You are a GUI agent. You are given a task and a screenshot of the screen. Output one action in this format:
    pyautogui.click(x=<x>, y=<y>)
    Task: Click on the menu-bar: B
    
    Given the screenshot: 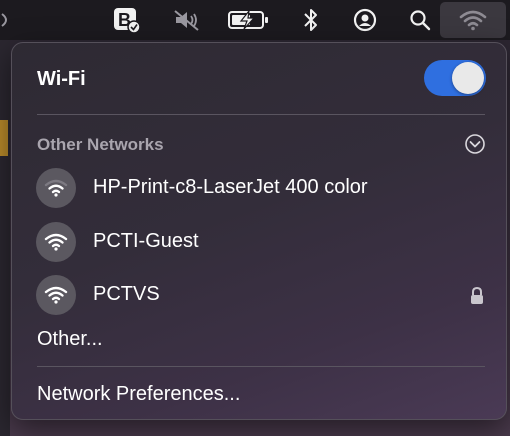 What is the action you would take?
    pyautogui.click(x=255, y=20)
    